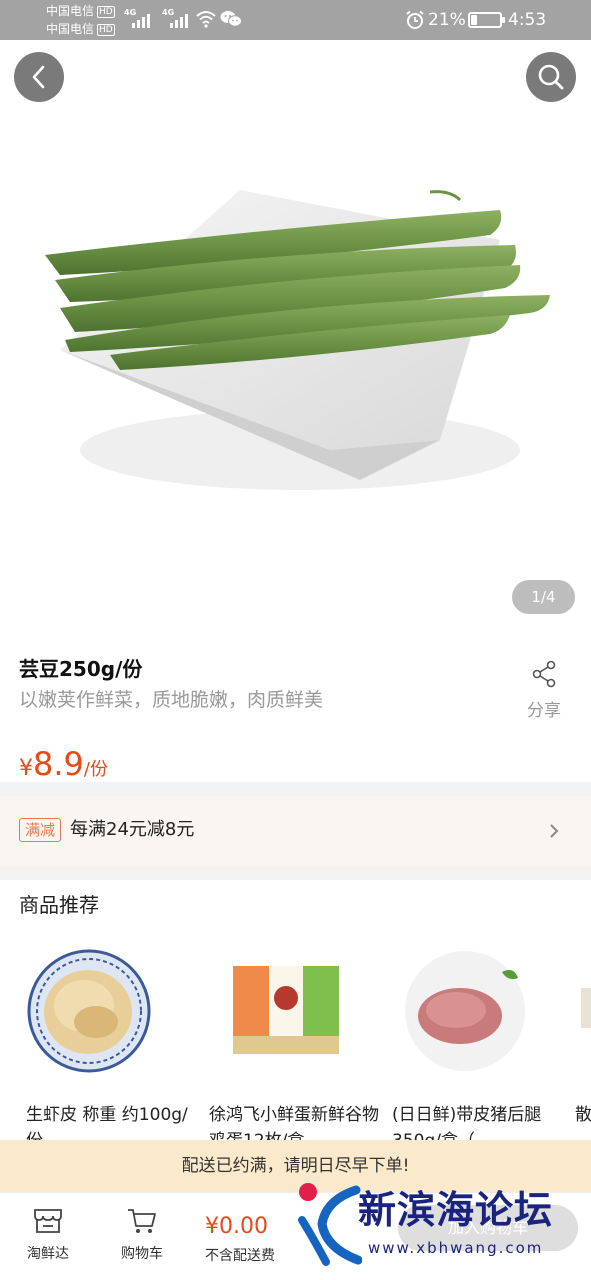 The image size is (591, 1280). I want to click on battery-fill, so click(474, 20).